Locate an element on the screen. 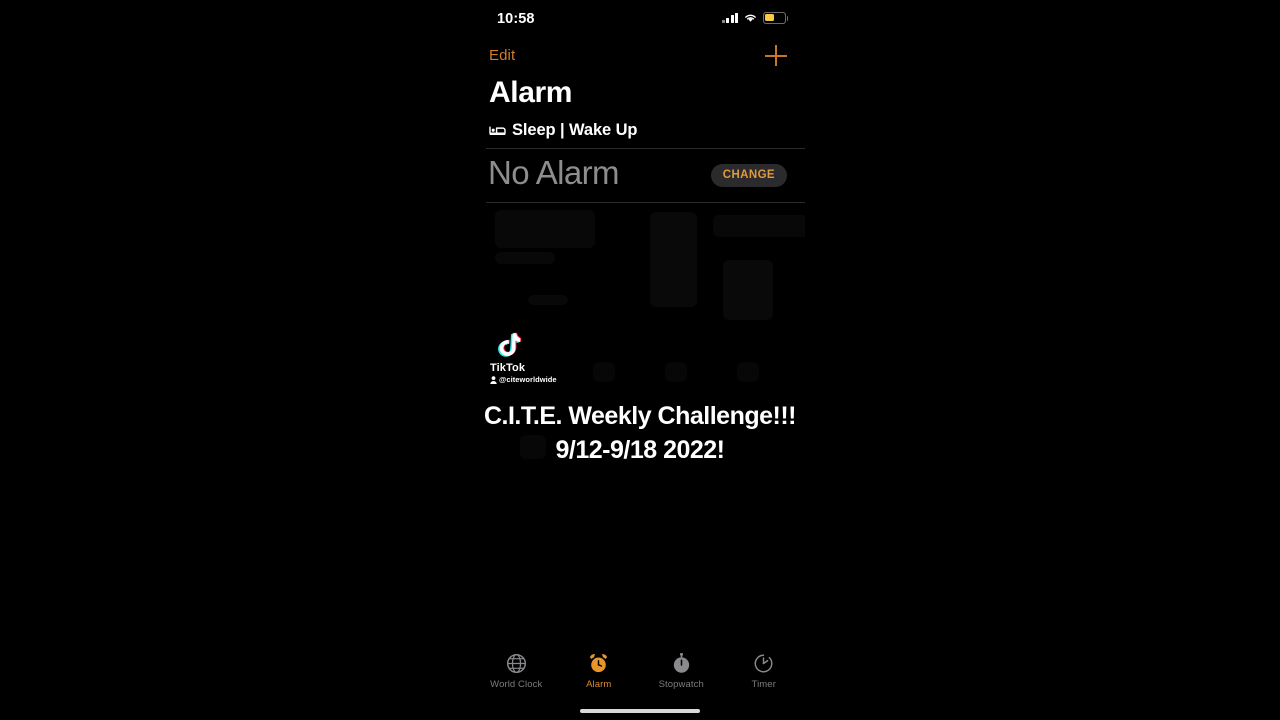 The width and height of the screenshot is (1280, 720). caption-line-1: C.I.T.E. Weekly Challenge!!! is located at coordinates (640, 416).